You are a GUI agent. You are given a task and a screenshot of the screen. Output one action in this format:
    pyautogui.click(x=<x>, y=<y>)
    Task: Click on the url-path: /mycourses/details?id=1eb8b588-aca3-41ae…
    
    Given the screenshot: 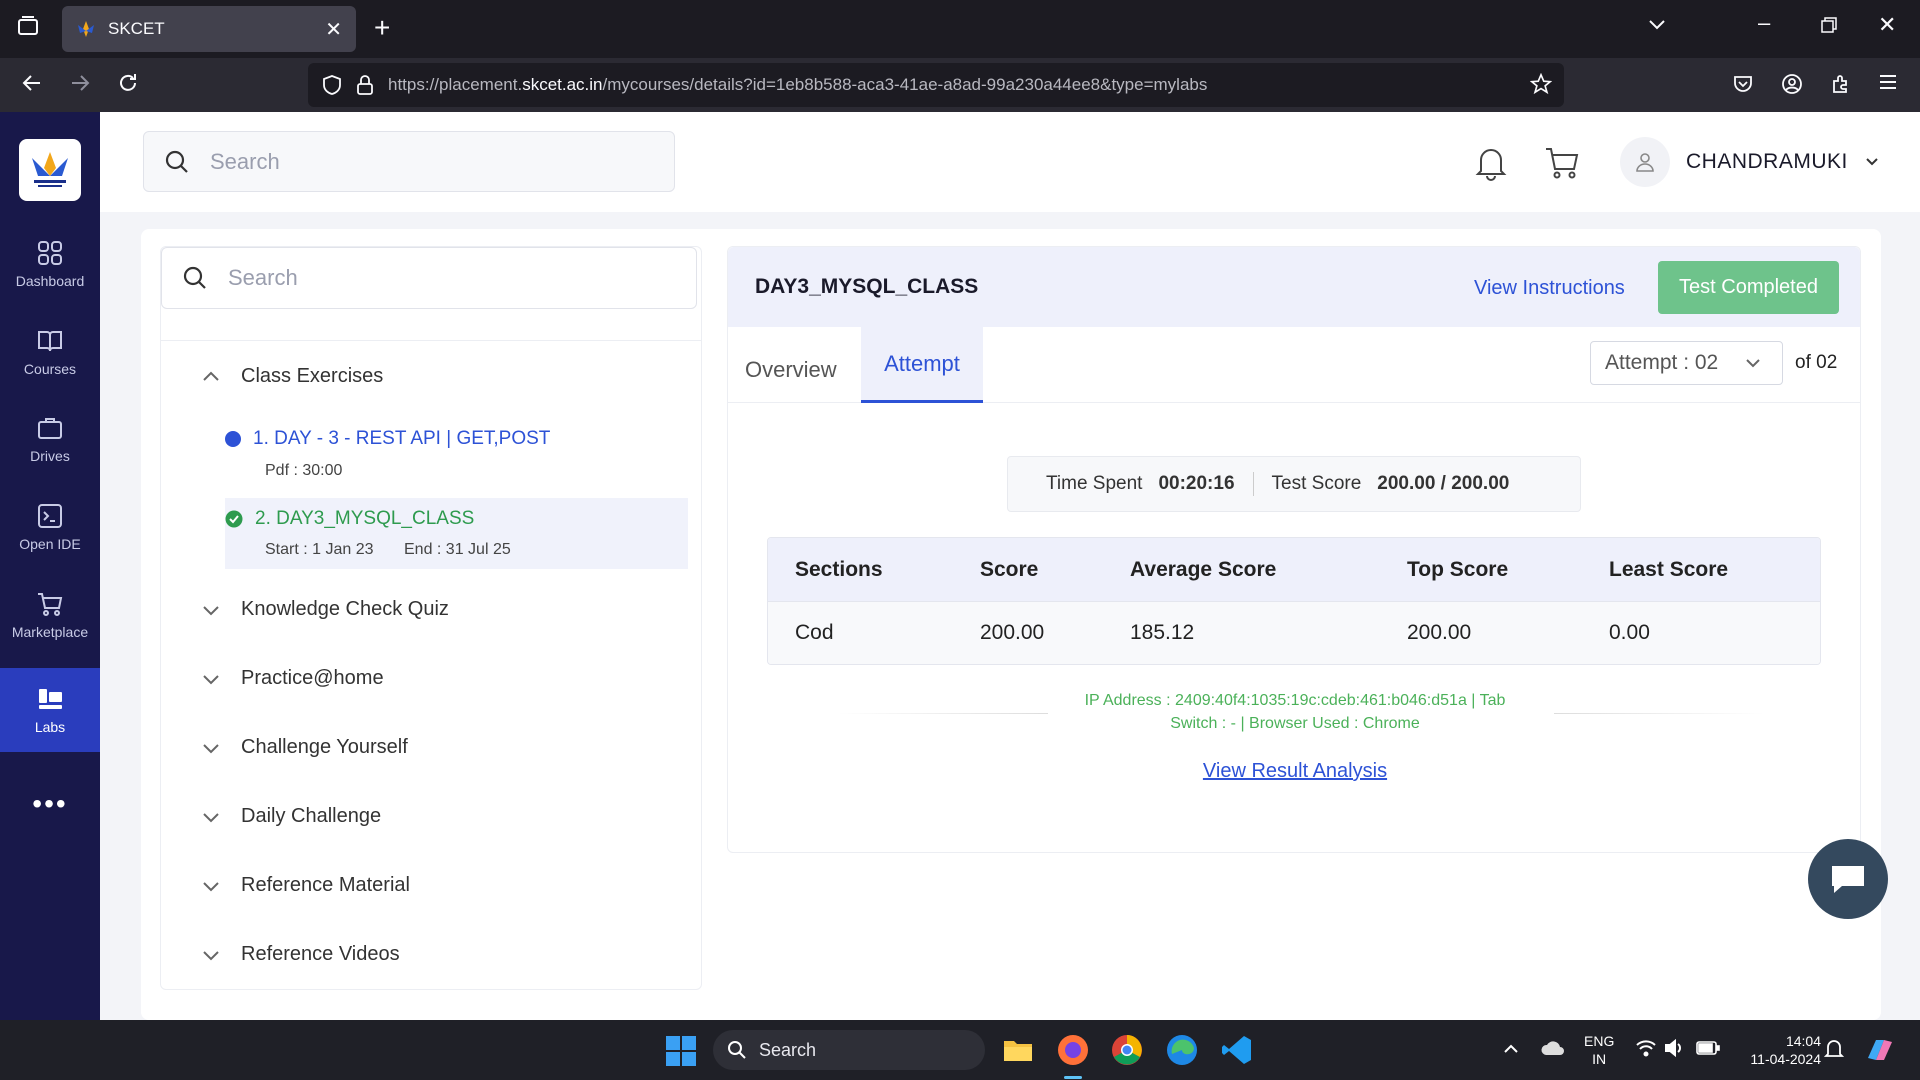 What is the action you would take?
    pyautogui.click(x=905, y=84)
    